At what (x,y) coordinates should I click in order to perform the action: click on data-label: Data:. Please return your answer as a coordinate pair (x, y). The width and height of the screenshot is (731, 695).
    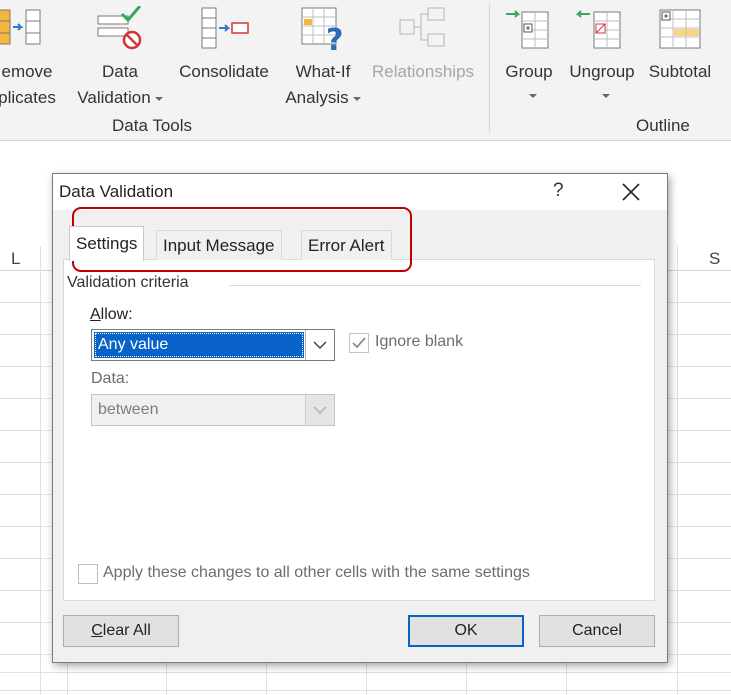
    Looking at the image, I should click on (110, 378).